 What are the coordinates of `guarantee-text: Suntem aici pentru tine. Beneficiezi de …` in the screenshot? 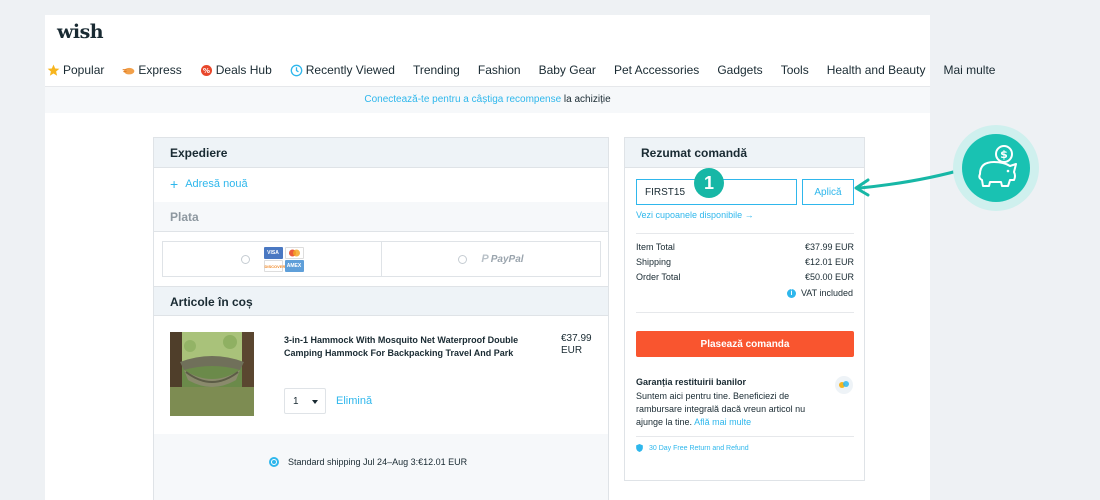 It's located at (728, 409).